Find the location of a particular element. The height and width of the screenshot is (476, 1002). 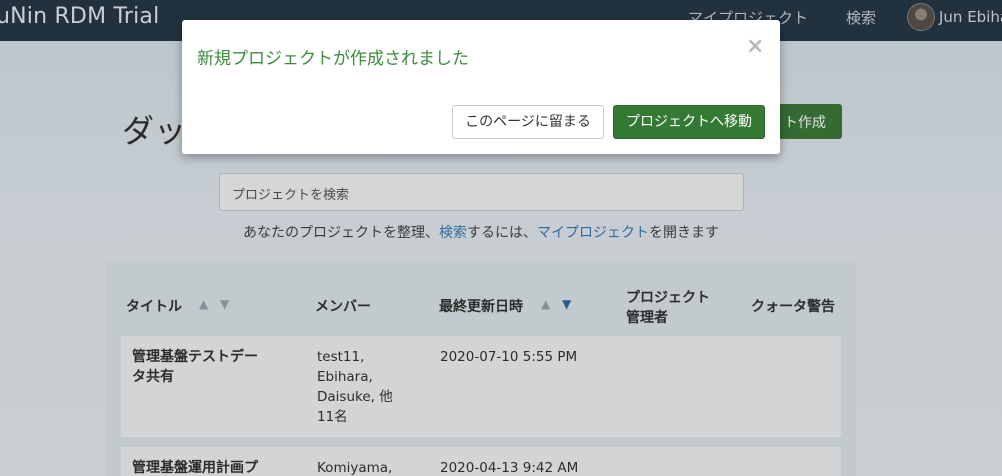

go-to-project-button: プロジェクトへ移動 is located at coordinates (689, 122).